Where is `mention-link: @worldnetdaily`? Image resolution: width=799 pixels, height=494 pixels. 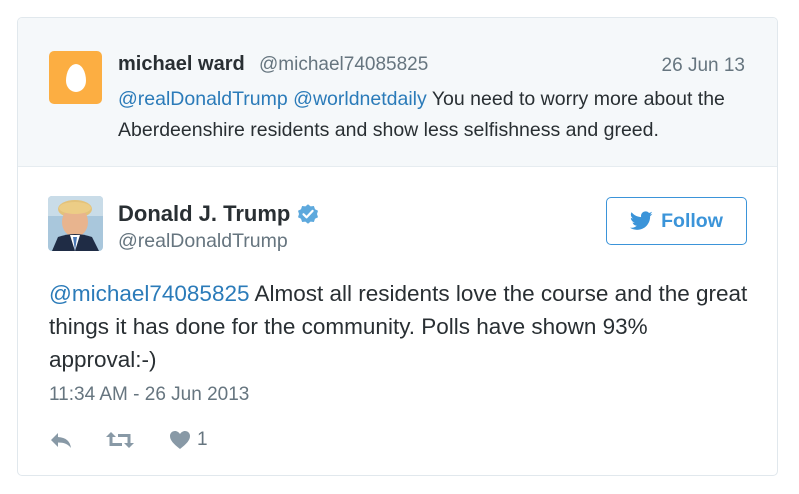
mention-link: @worldnetdaily is located at coordinates (360, 99).